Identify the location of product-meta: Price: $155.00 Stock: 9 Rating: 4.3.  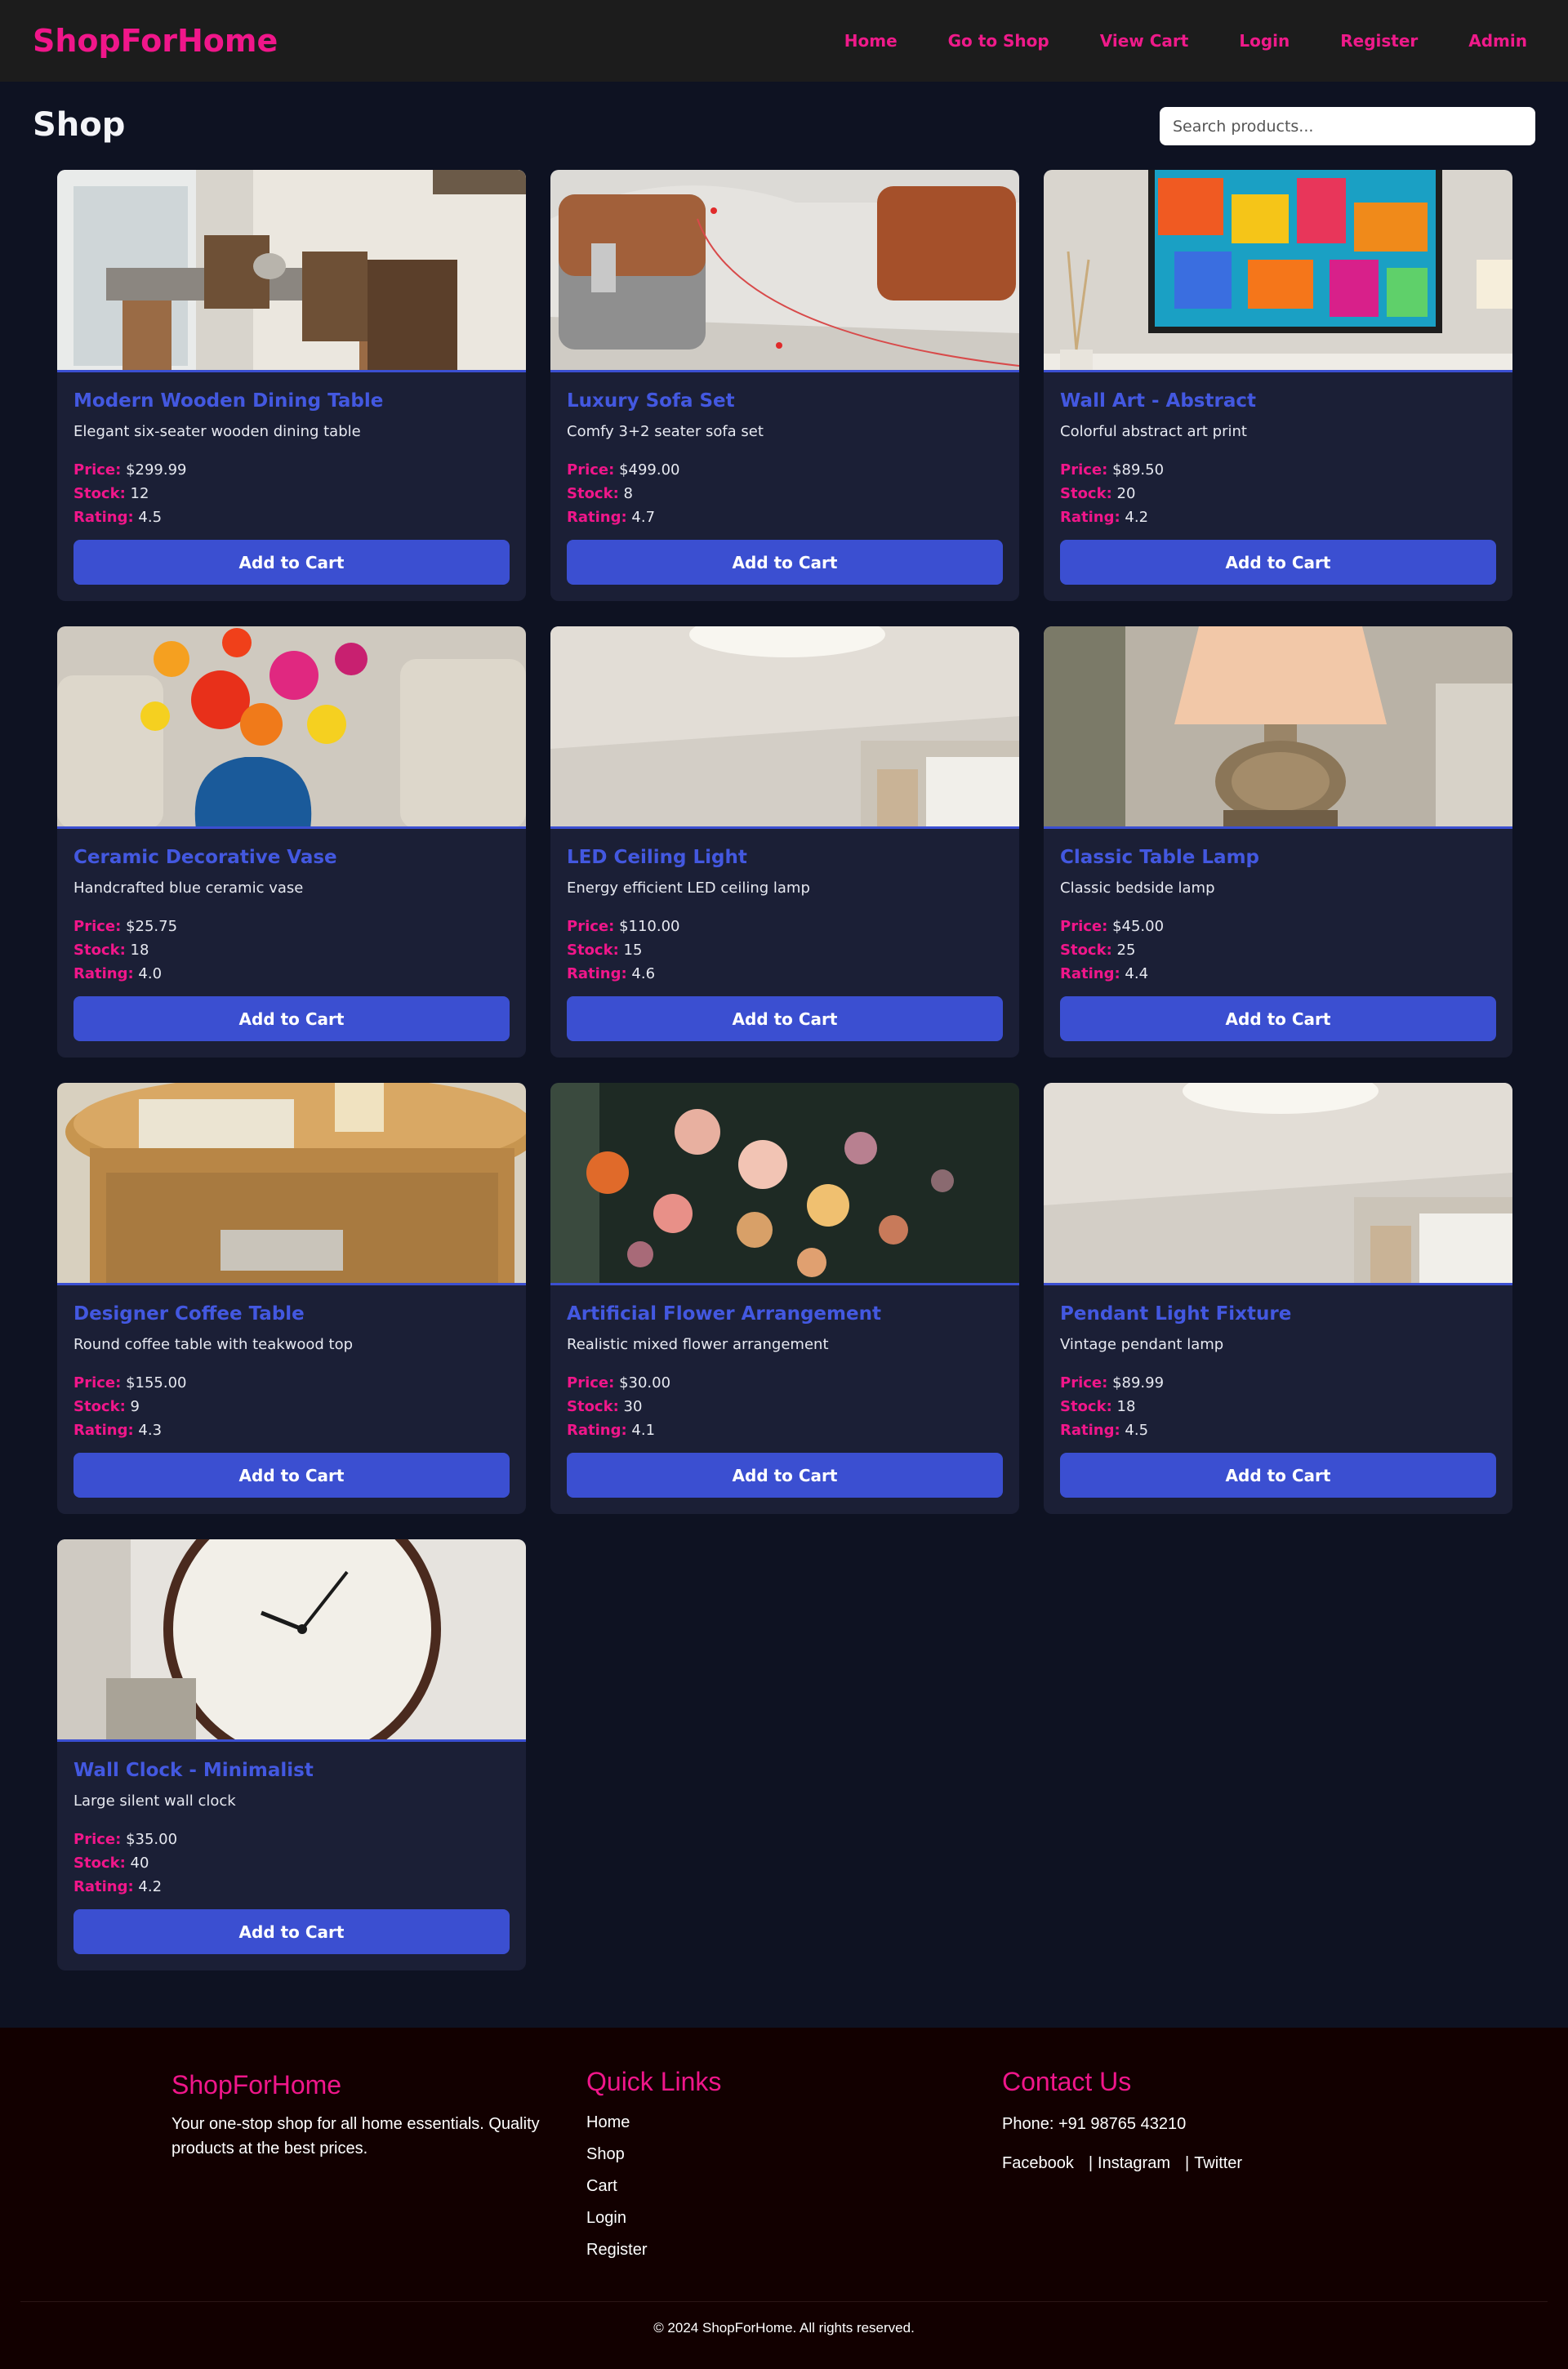
(292, 1406).